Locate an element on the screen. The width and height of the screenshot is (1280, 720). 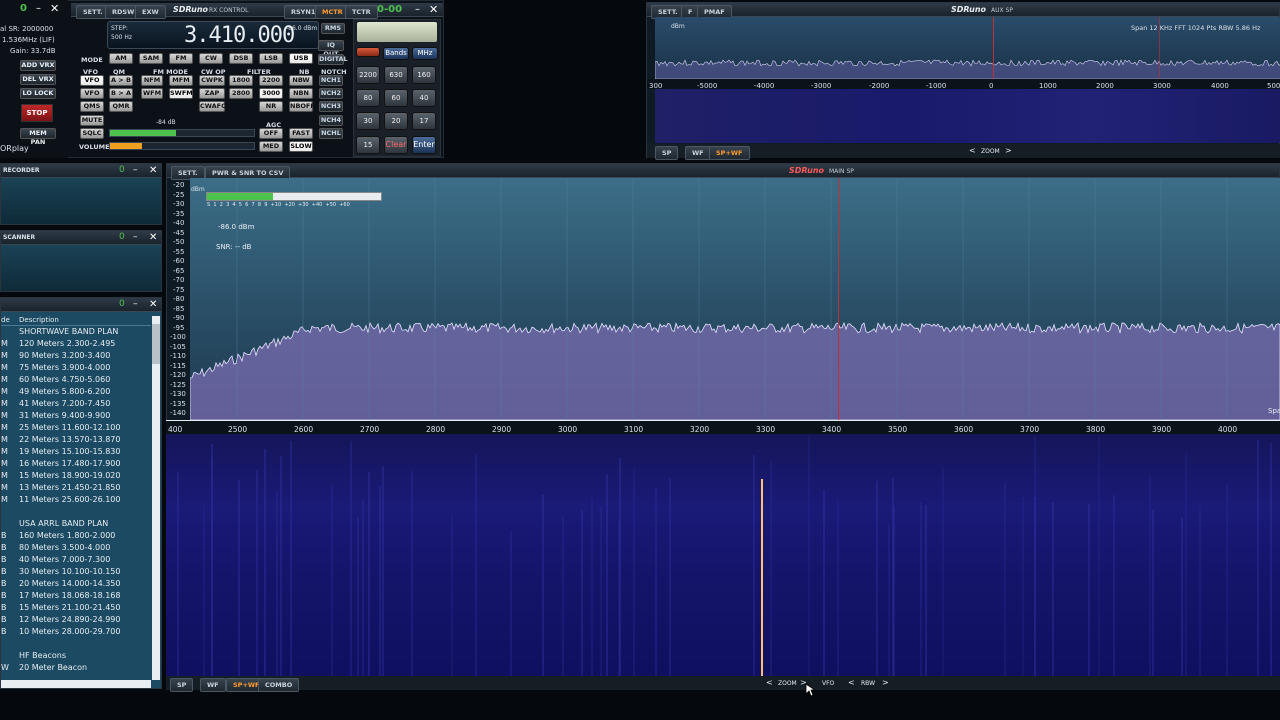
minimize-icon-scanner: – is located at coordinates (135, 237).